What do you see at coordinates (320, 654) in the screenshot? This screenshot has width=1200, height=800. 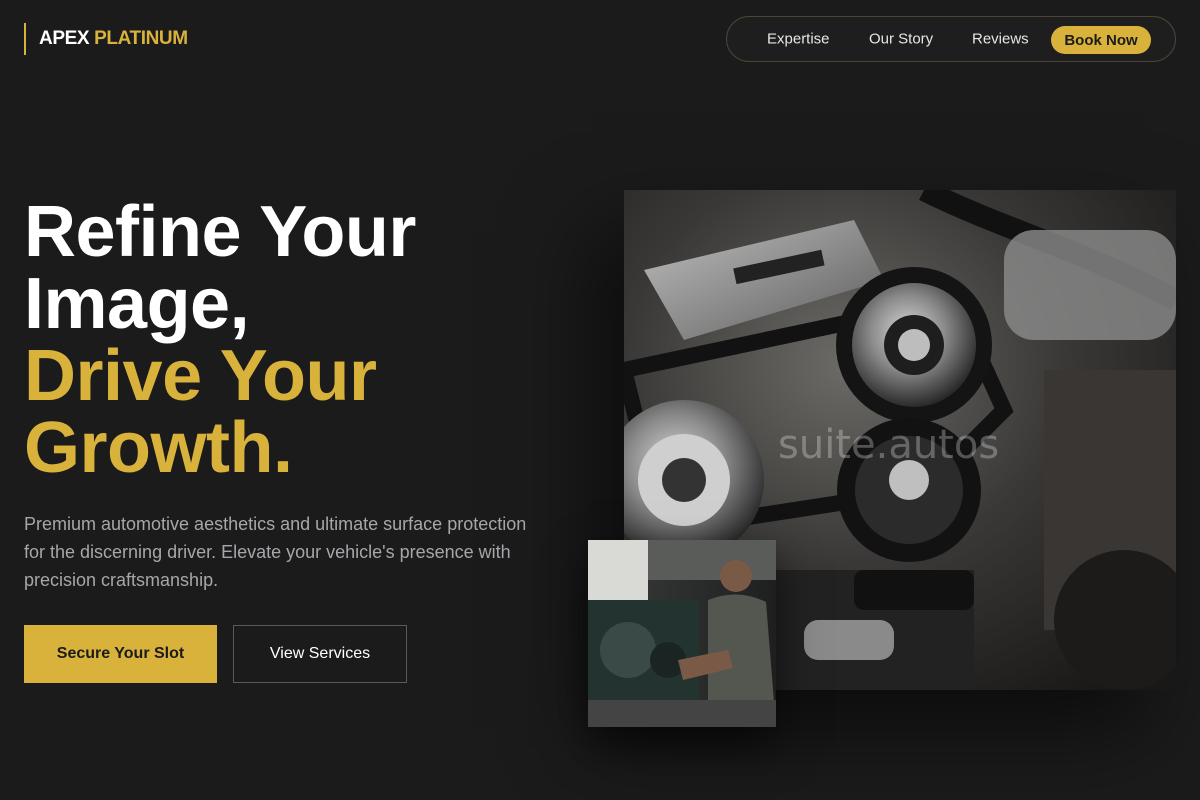 I see `view-services-button: View Services` at bounding box center [320, 654].